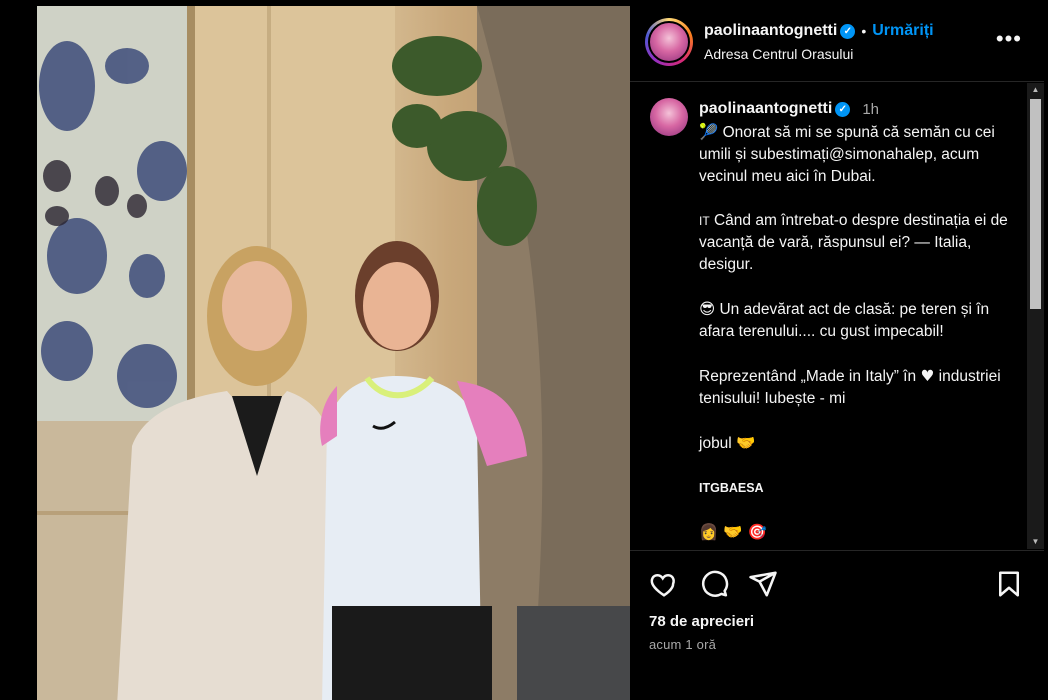  I want to click on scroll-up-arrow-icon: ▲, so click(1035, 90).